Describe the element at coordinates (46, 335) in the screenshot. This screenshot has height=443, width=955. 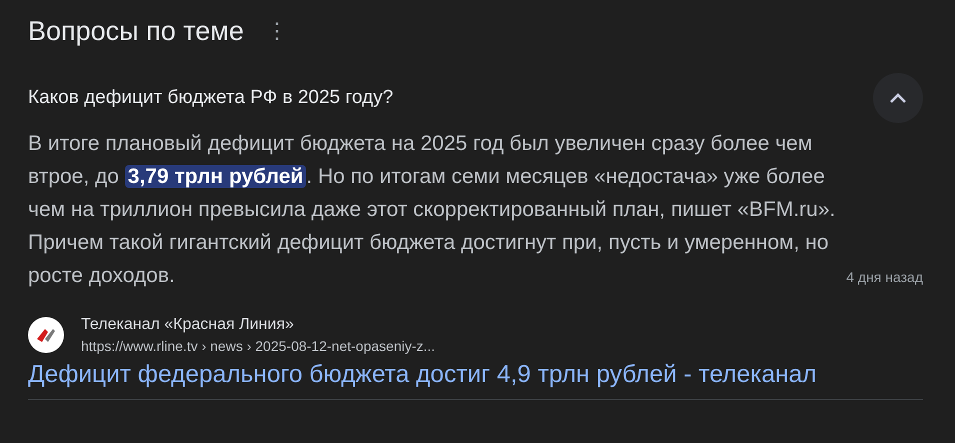
I see `site-logo-icon` at that location.